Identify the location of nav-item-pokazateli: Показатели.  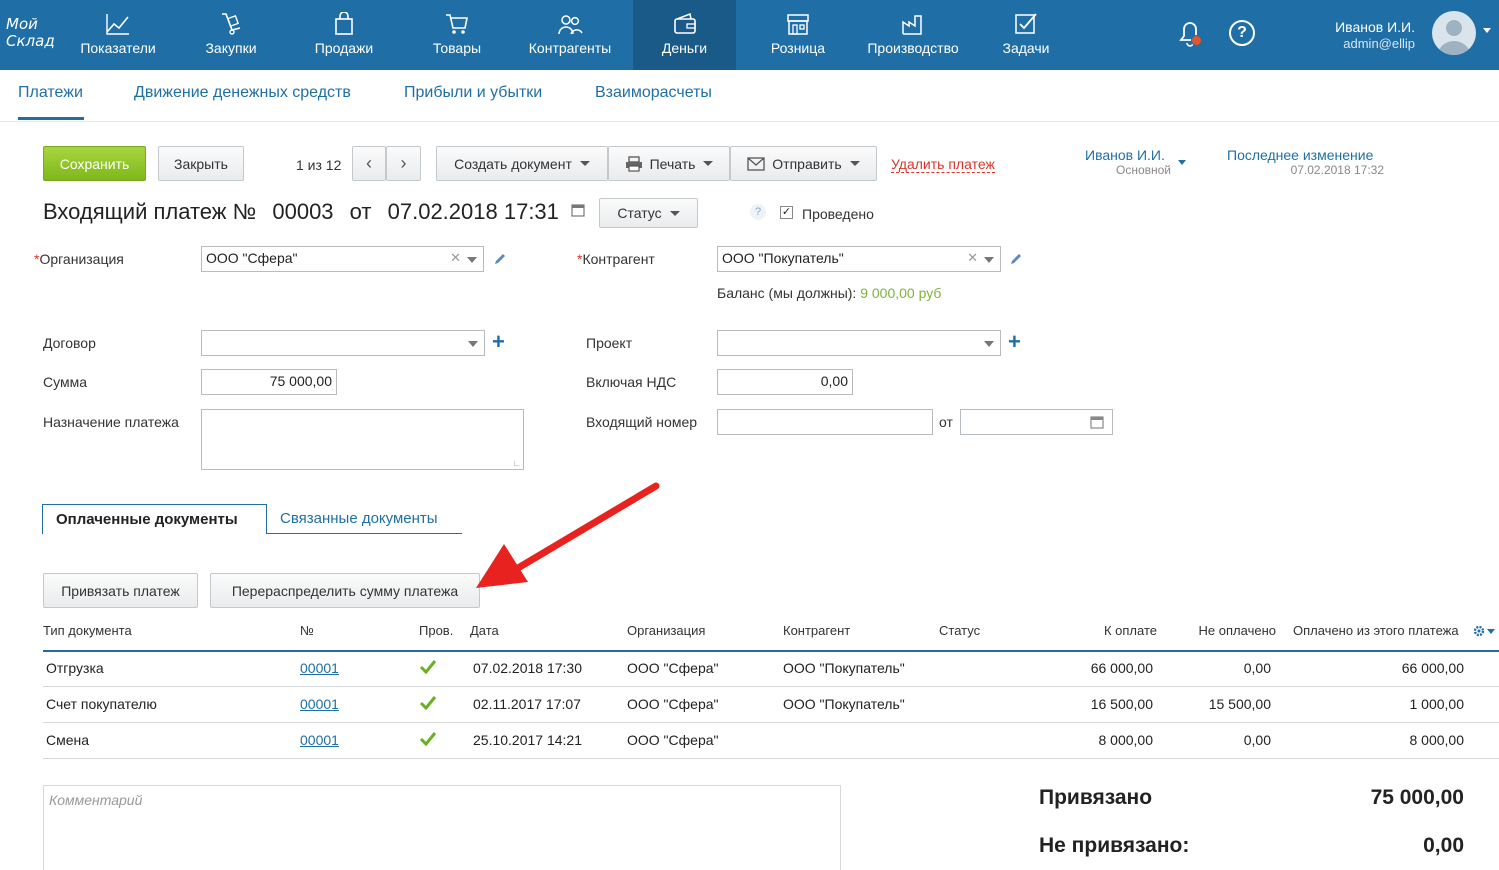
(118, 35).